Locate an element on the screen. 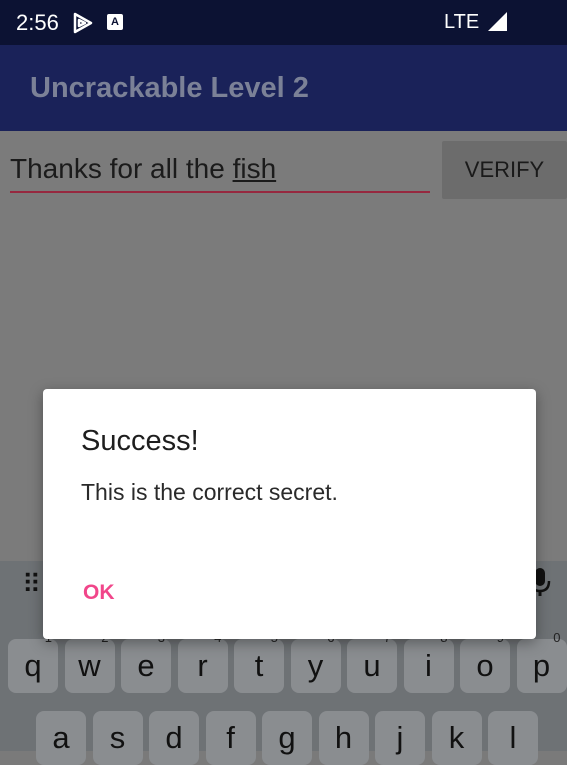 This screenshot has height=765, width=567. key-e: e3 is located at coordinates (146, 662).